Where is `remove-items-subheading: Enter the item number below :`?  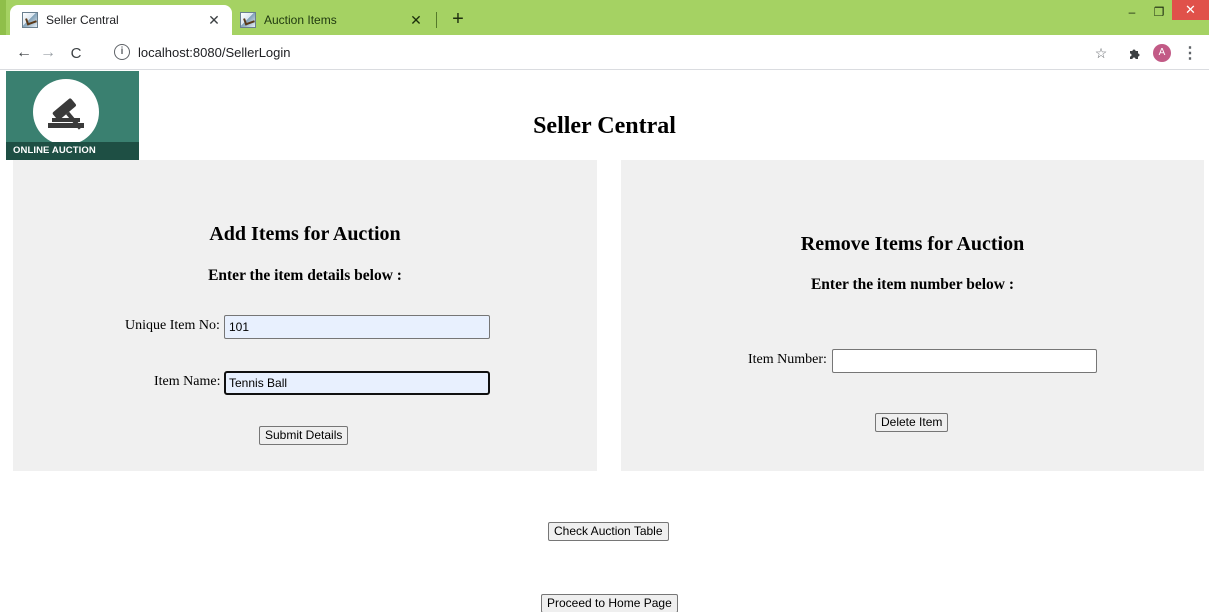
remove-items-subheading: Enter the item number below : is located at coordinates (912, 284).